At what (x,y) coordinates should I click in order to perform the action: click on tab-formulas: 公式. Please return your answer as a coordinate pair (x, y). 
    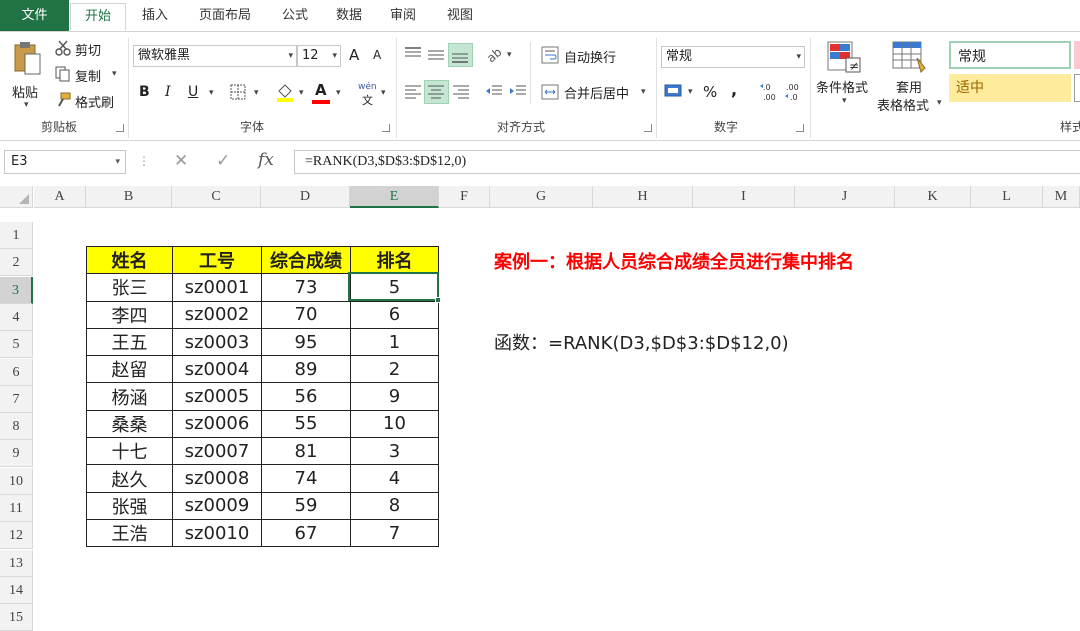
    Looking at the image, I should click on (295, 17).